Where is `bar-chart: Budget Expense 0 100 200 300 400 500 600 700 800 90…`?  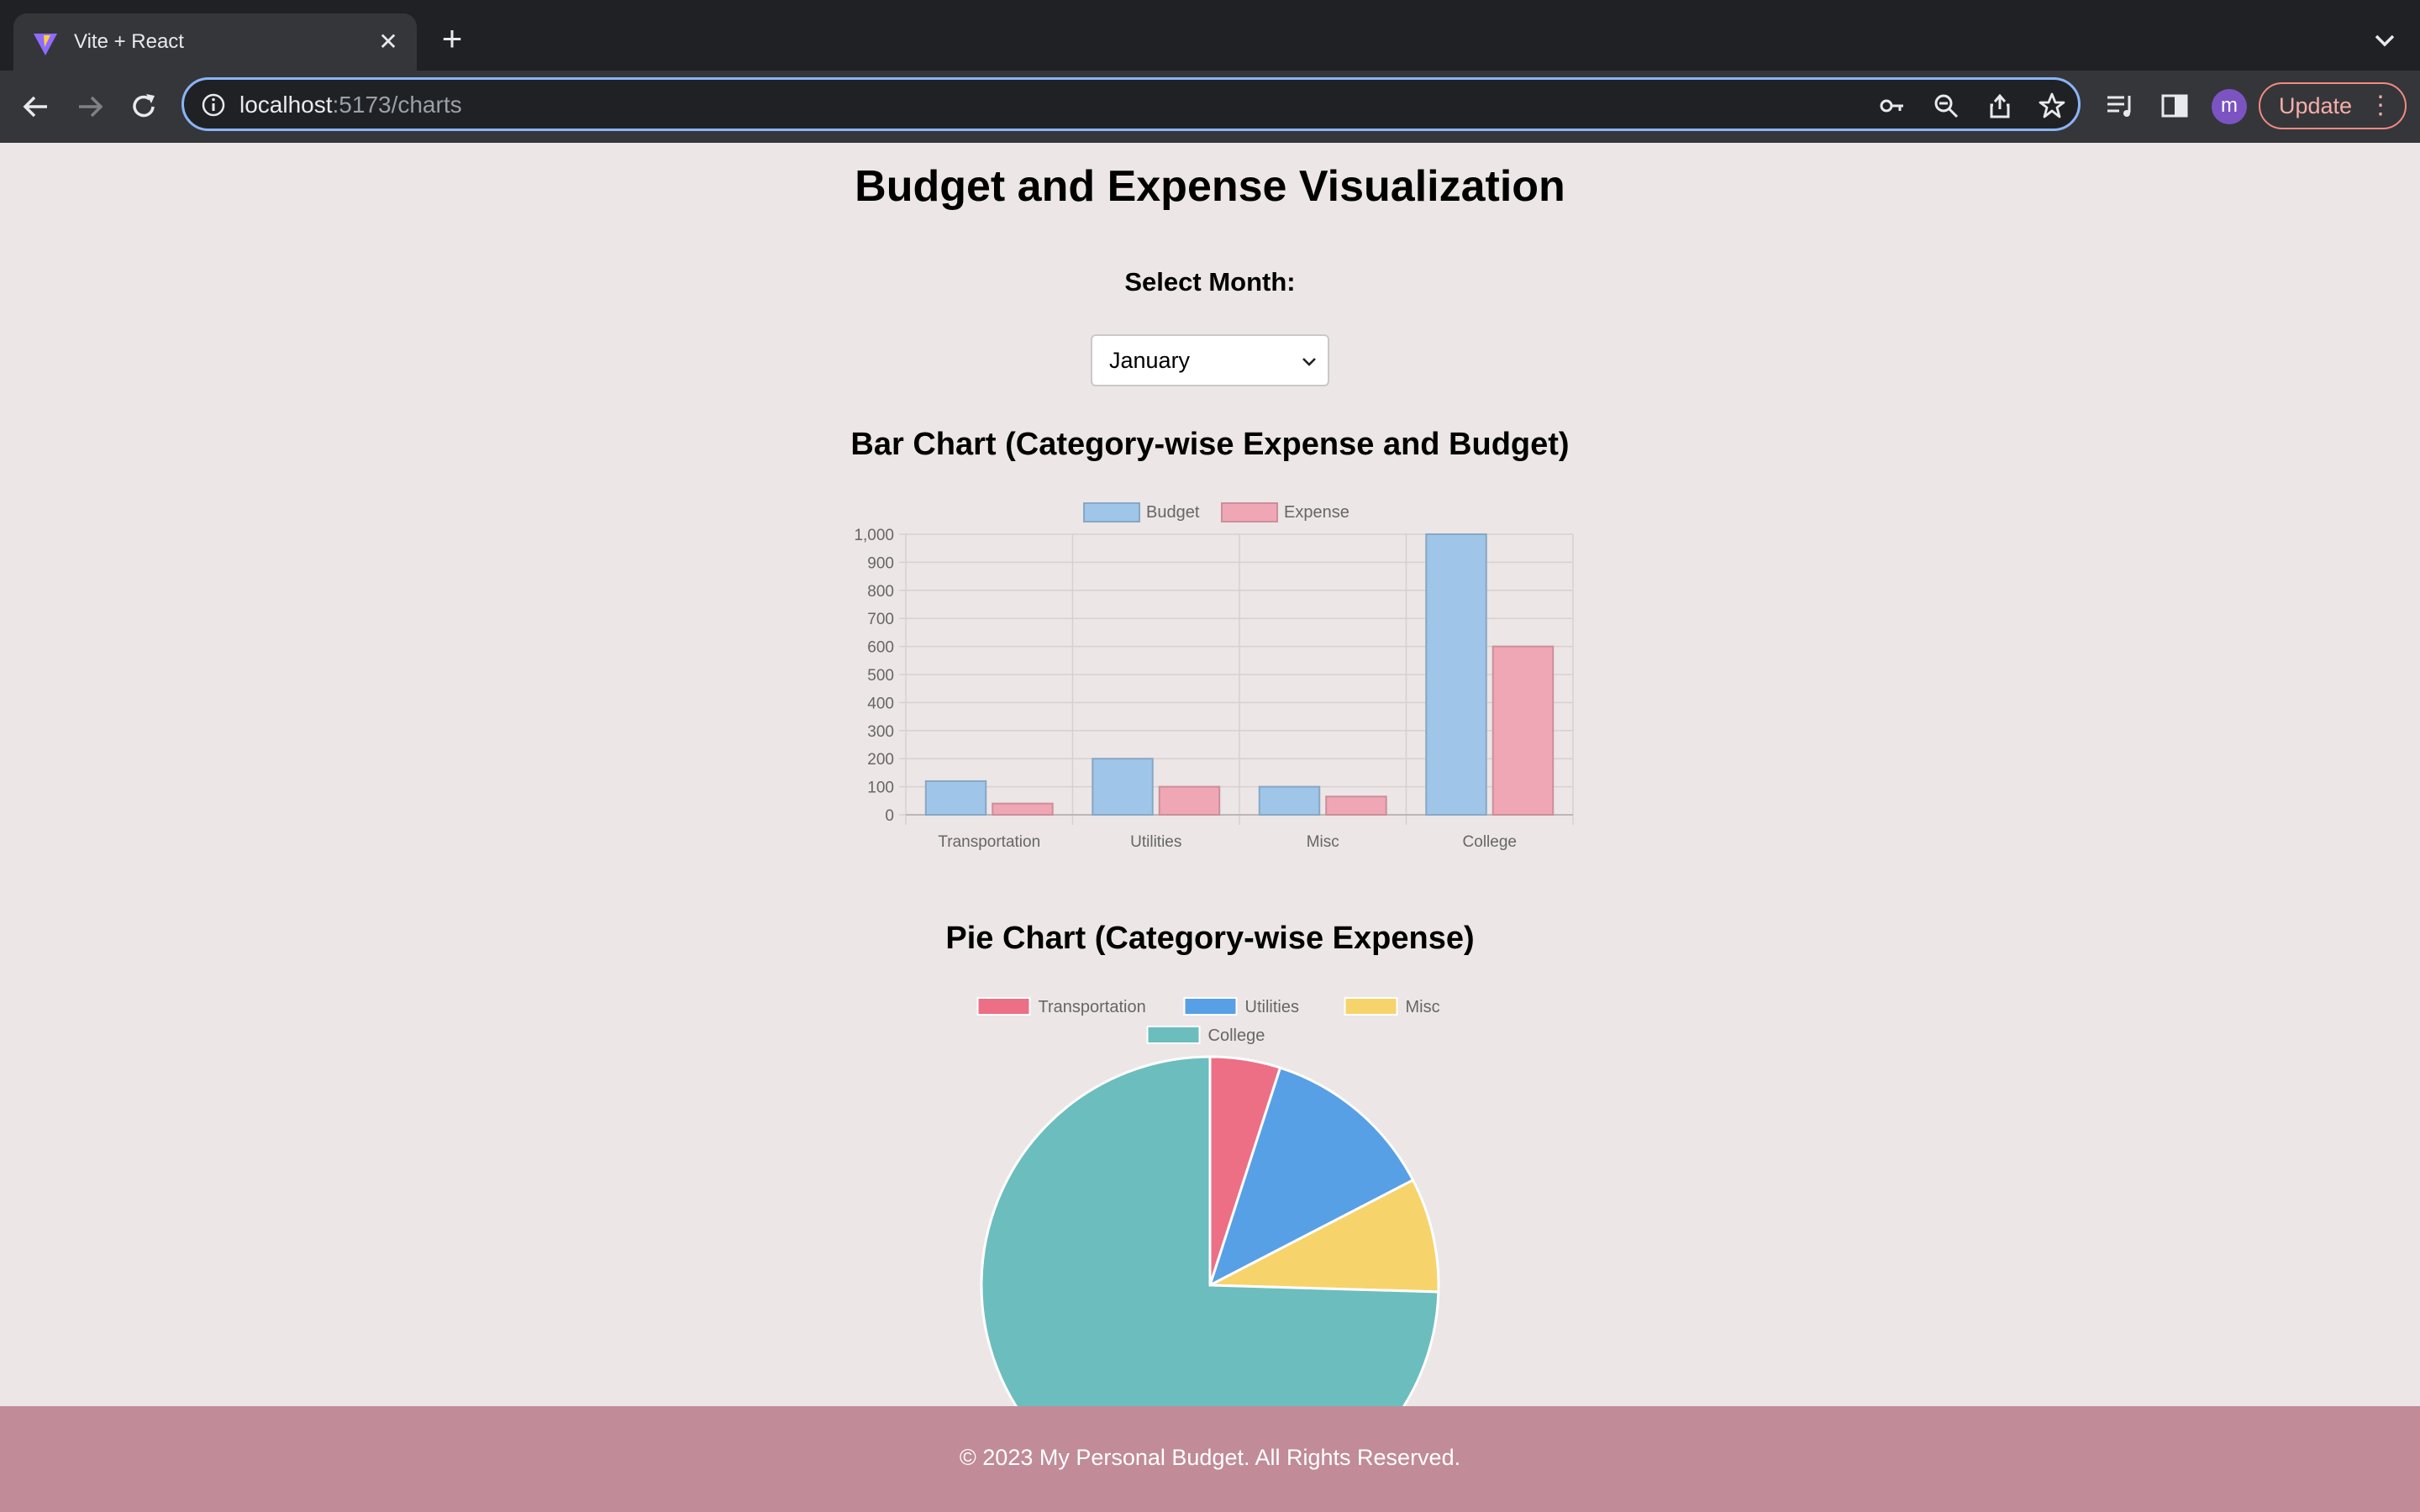 bar-chart: Budget Expense 0 100 200 300 400 500 600 700 800 90… is located at coordinates (1214, 676).